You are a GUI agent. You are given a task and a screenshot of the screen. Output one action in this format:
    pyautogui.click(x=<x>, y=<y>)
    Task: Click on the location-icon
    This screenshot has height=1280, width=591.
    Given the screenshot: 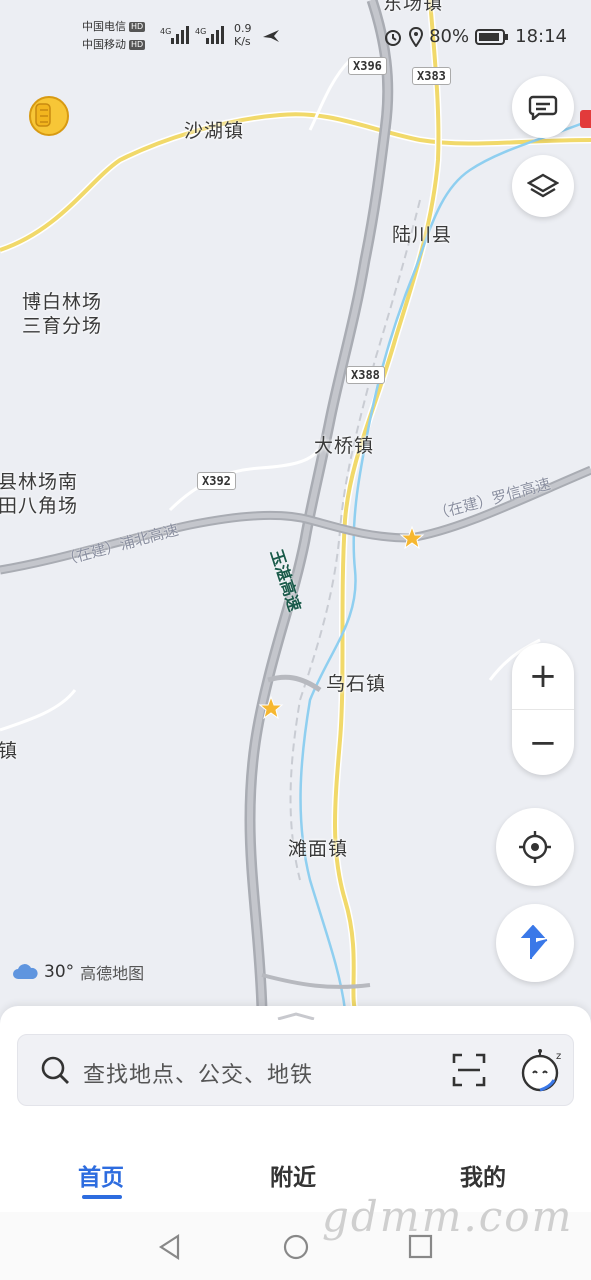 What is the action you would take?
    pyautogui.click(x=416, y=36)
    